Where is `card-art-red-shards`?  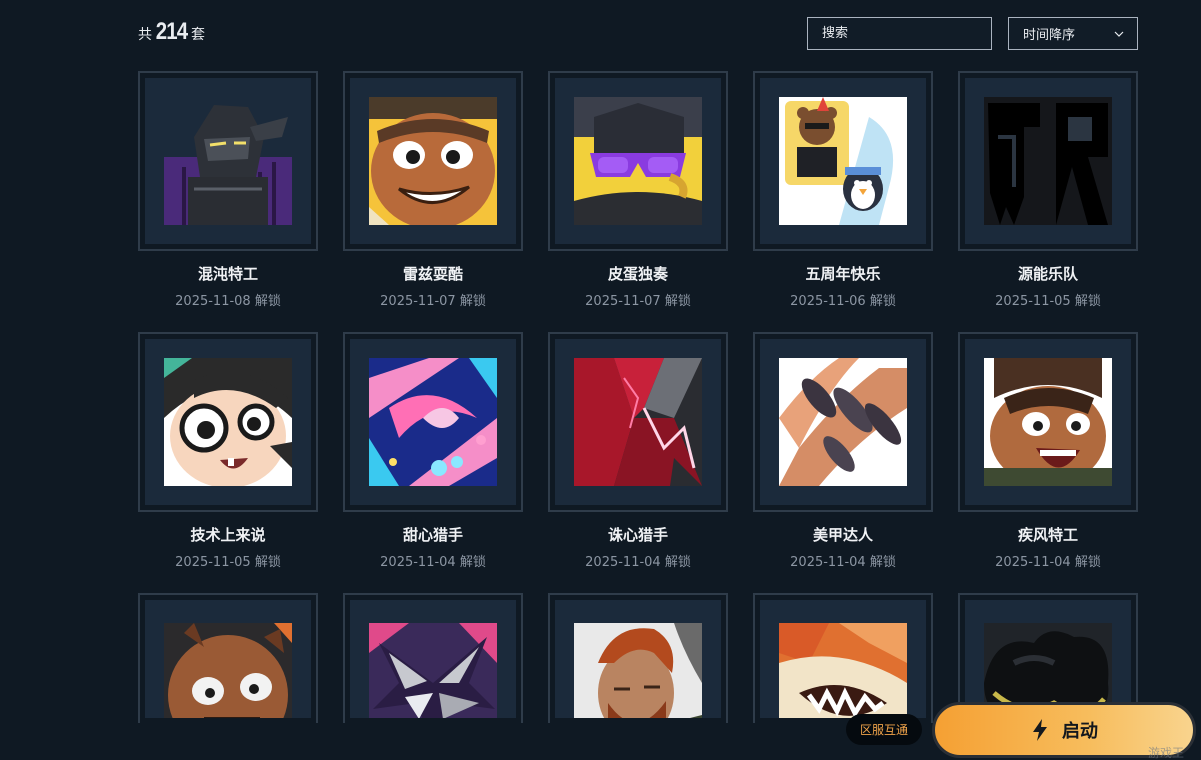 card-art-red-shards is located at coordinates (638, 422).